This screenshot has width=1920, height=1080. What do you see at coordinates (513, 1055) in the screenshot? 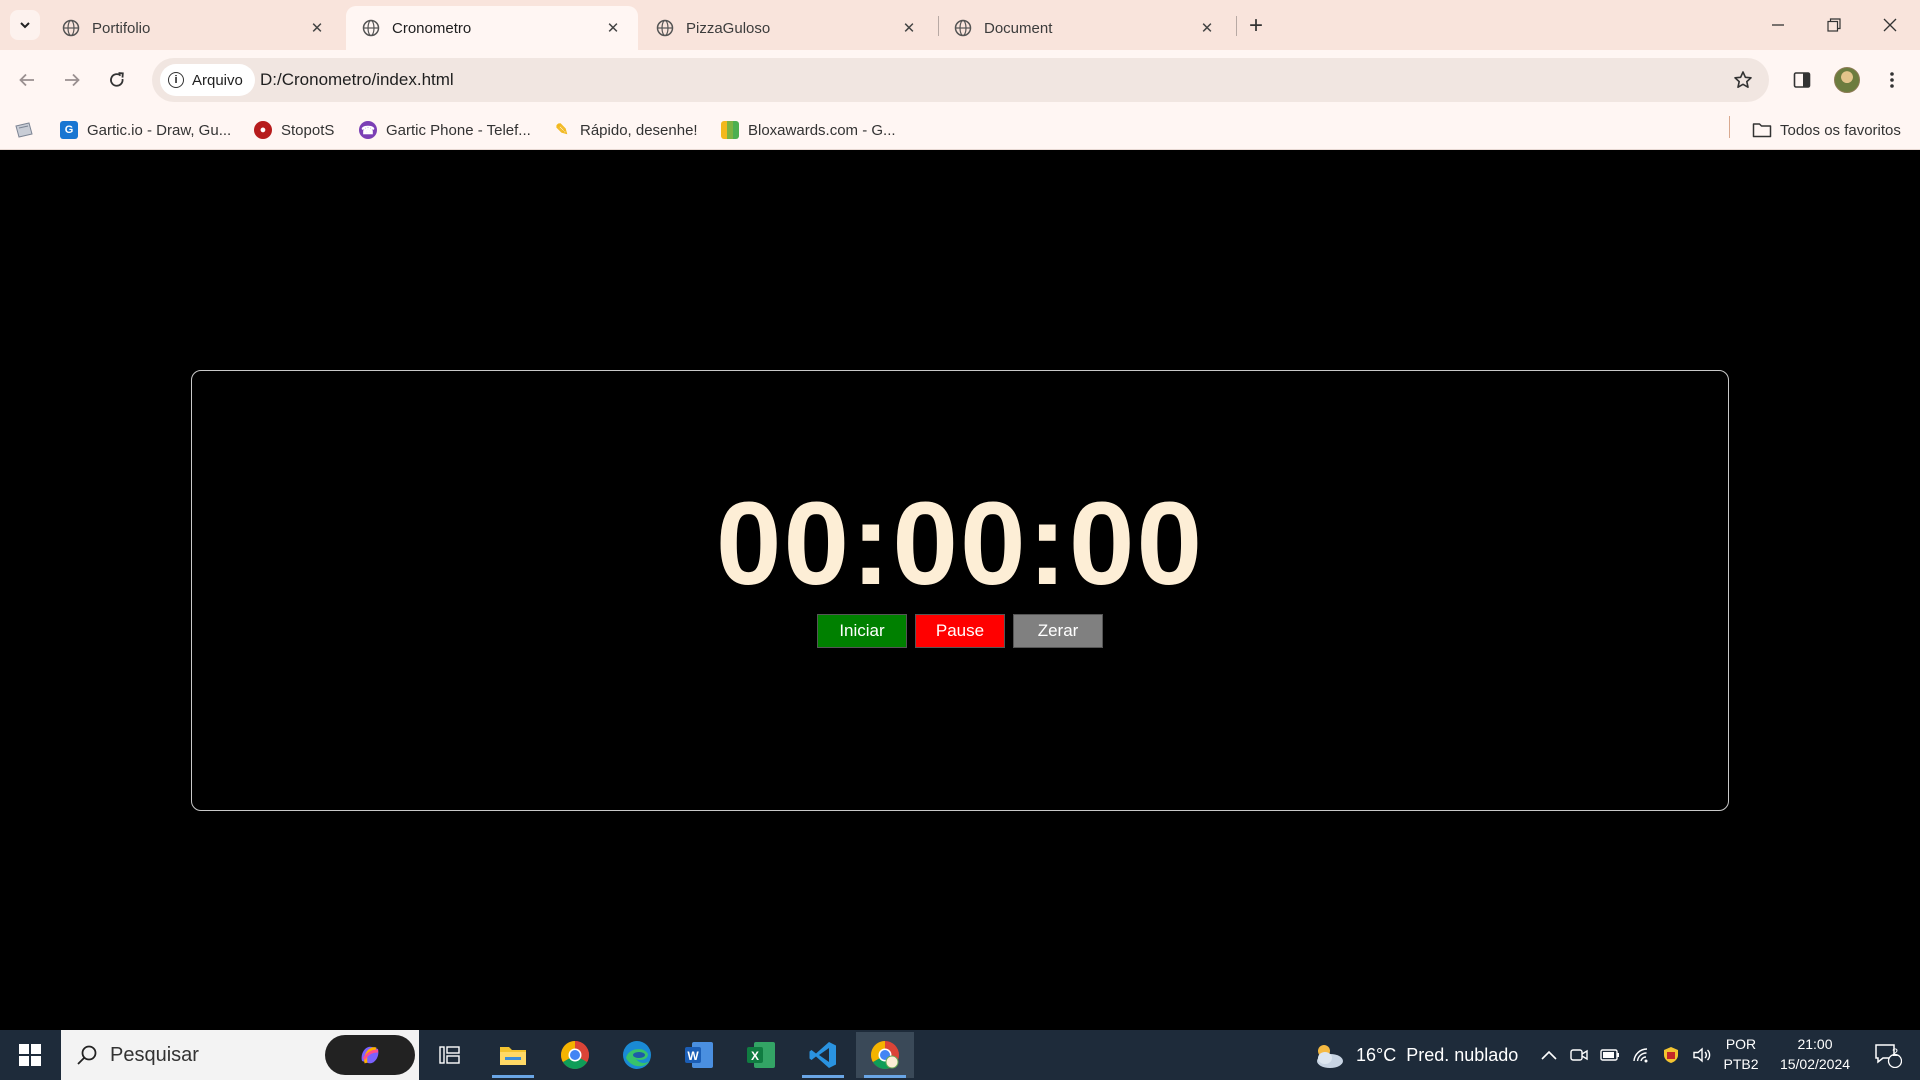
I see `file-explorer-button` at bounding box center [513, 1055].